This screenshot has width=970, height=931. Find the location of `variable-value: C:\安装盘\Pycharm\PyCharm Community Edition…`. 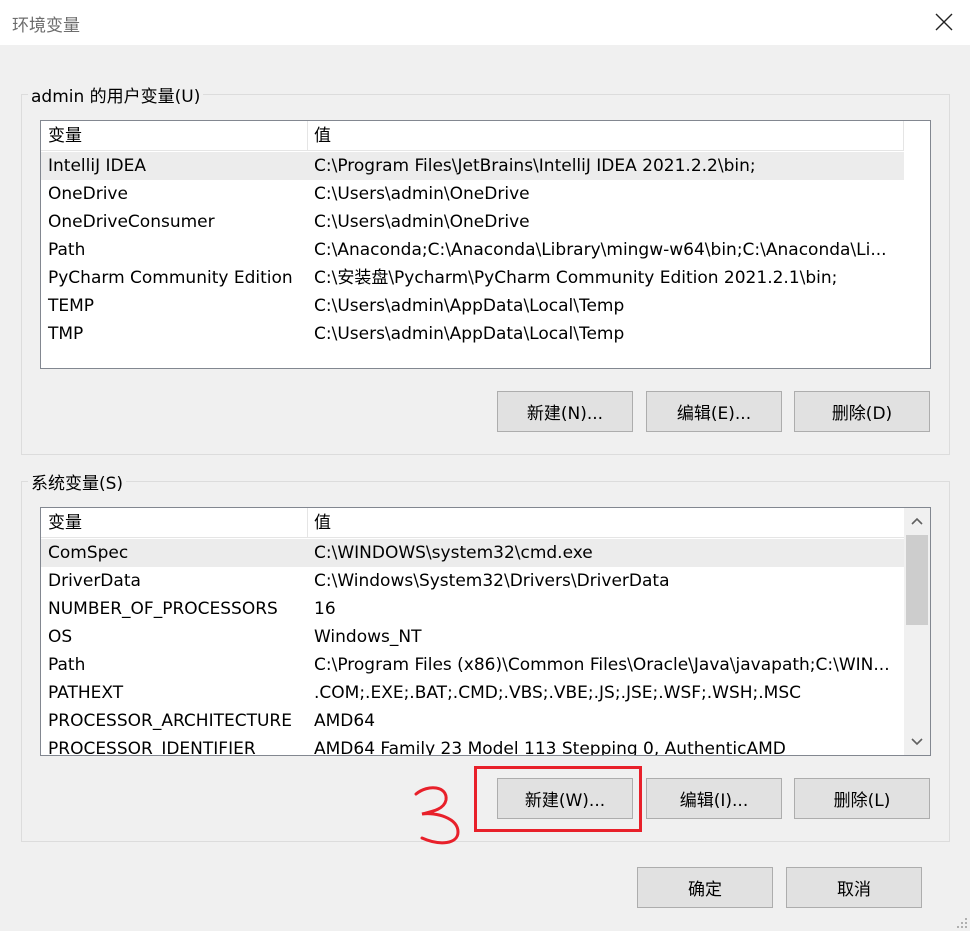

variable-value: C:\安装盘\Pycharm\PyCharm Community Edition… is located at coordinates (576, 278).